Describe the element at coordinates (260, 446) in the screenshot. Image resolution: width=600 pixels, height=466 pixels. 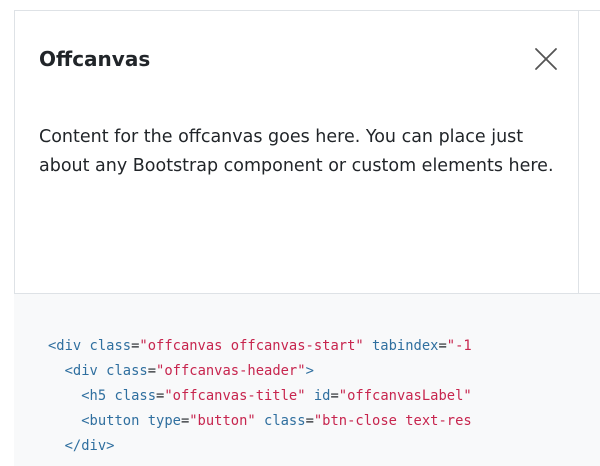
I see `code-line: </div>` at that location.